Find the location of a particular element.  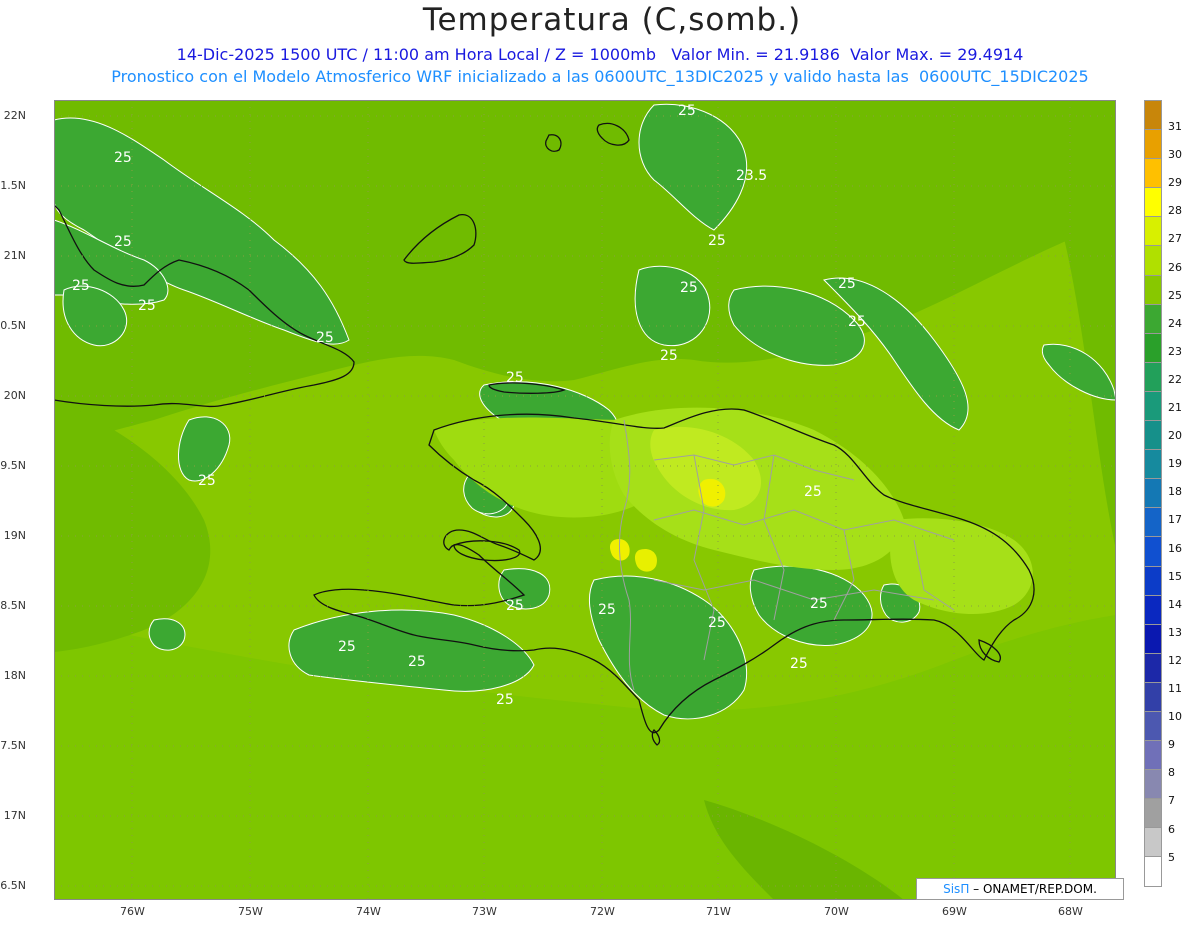

contour-label: 23.5 is located at coordinates (751, 176).